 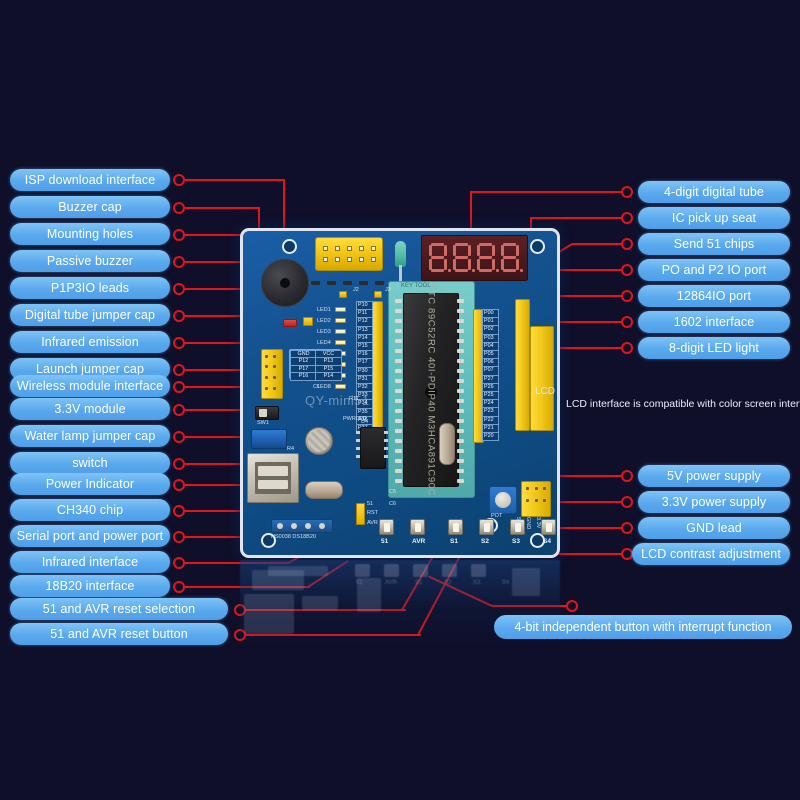 I want to click on callout-left-16: Infrared interface, so click(x=90, y=562).